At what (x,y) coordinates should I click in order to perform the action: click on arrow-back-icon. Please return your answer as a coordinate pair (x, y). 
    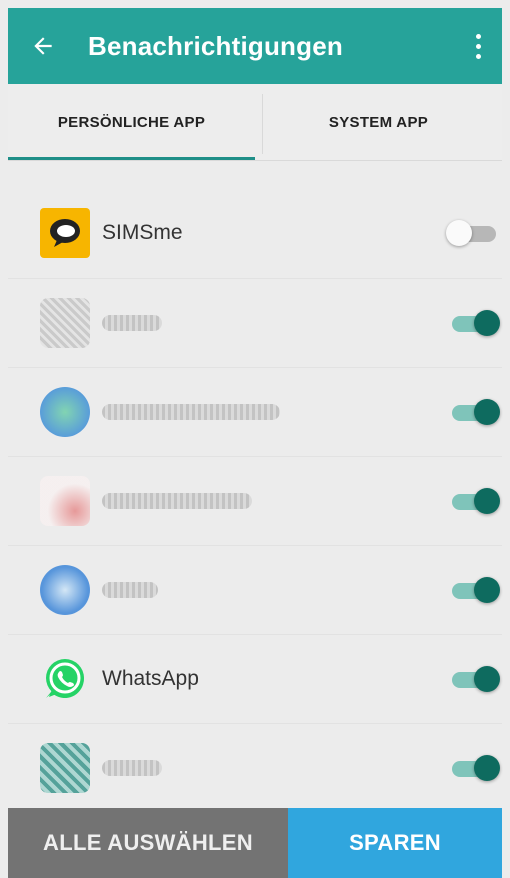
    Looking at the image, I should click on (43, 46).